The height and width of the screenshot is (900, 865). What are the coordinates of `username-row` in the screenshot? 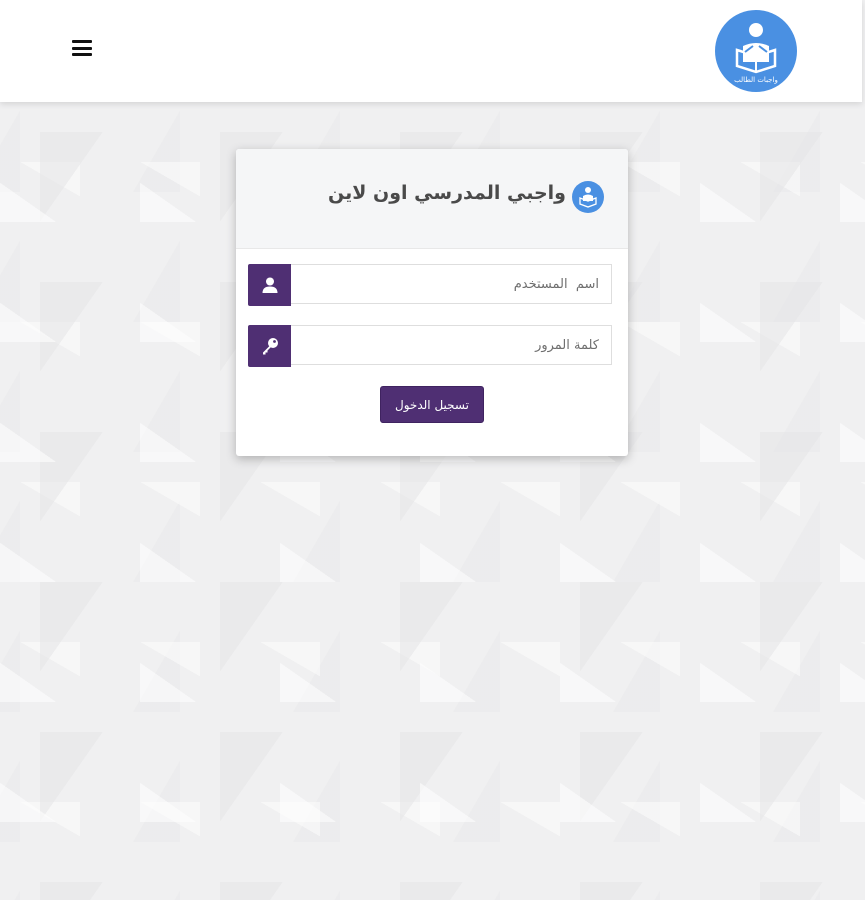 It's located at (431, 285).